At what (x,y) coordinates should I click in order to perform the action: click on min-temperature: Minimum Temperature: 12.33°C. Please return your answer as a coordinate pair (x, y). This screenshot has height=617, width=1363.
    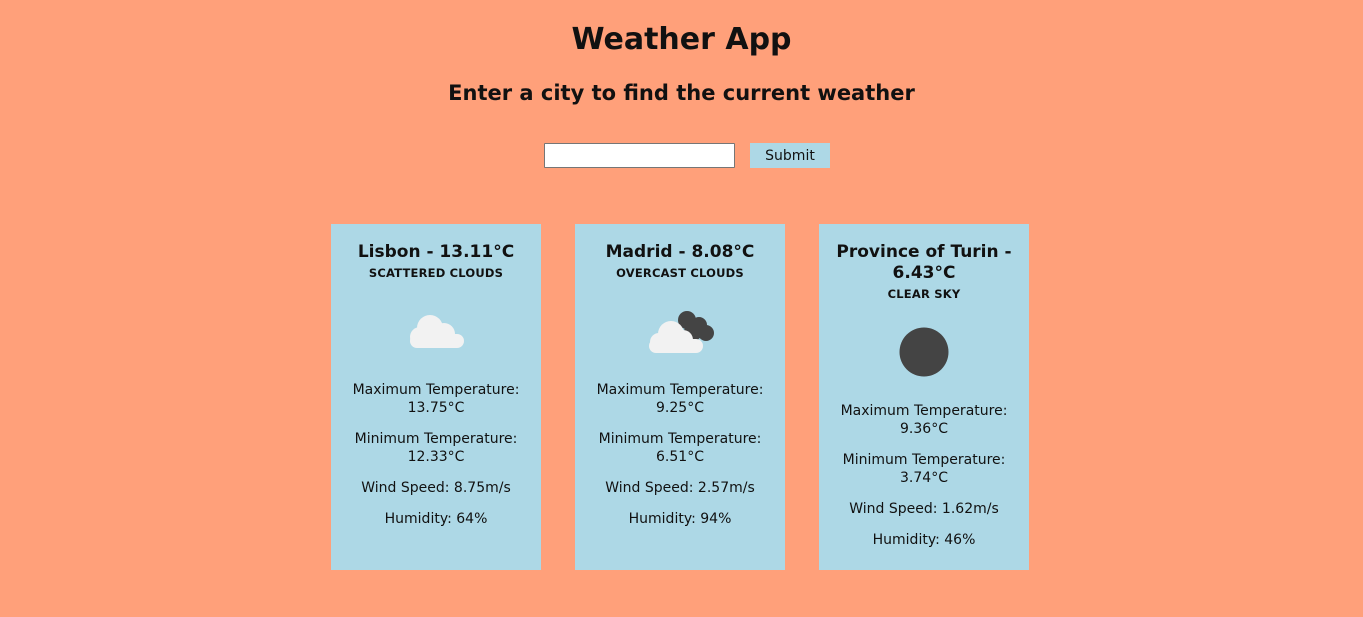
    Looking at the image, I should click on (436, 448).